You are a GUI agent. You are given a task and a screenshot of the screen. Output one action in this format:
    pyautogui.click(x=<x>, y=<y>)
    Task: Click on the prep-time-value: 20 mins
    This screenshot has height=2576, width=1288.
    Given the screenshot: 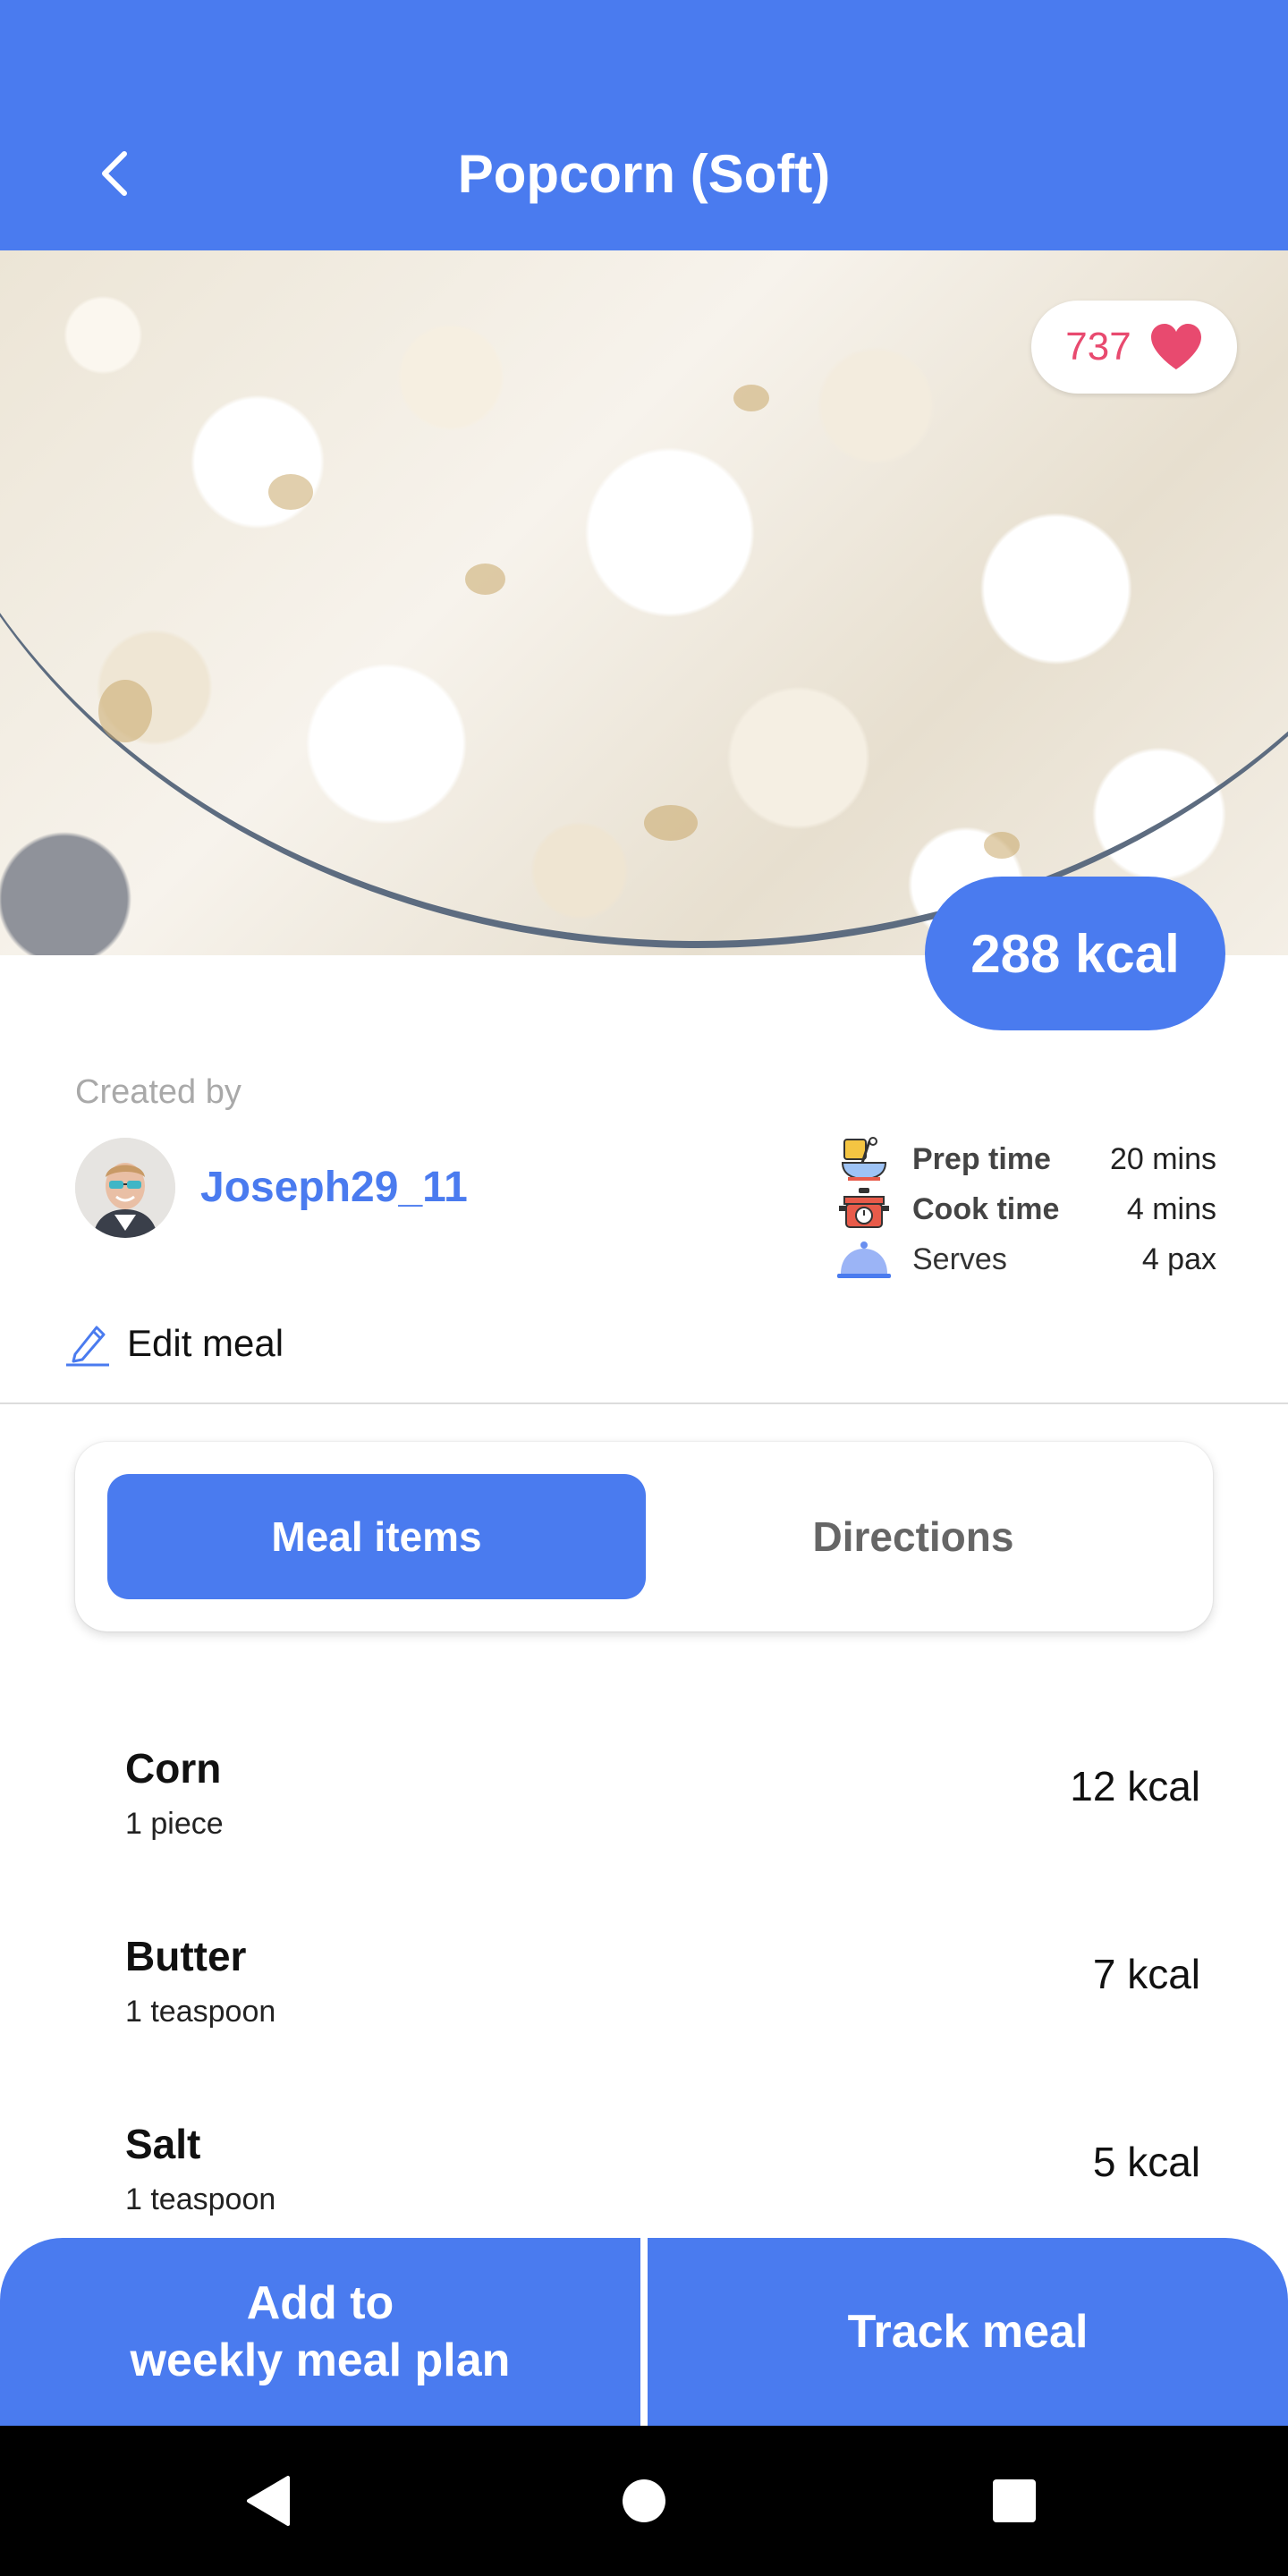 What is the action you would take?
    pyautogui.click(x=1162, y=1158)
    